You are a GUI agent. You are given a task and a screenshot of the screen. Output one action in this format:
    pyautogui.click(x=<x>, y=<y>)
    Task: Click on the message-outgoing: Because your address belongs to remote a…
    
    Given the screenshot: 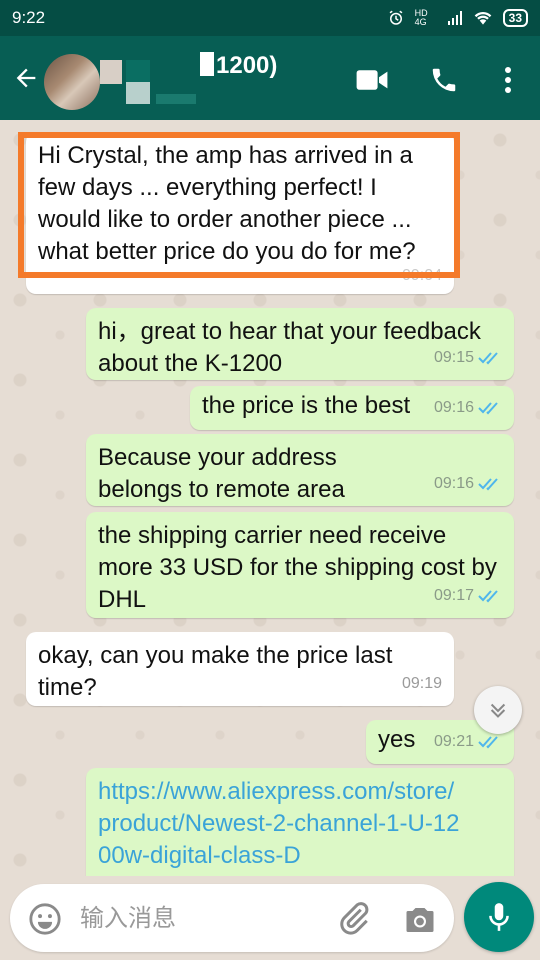 What is the action you would take?
    pyautogui.click(x=300, y=470)
    